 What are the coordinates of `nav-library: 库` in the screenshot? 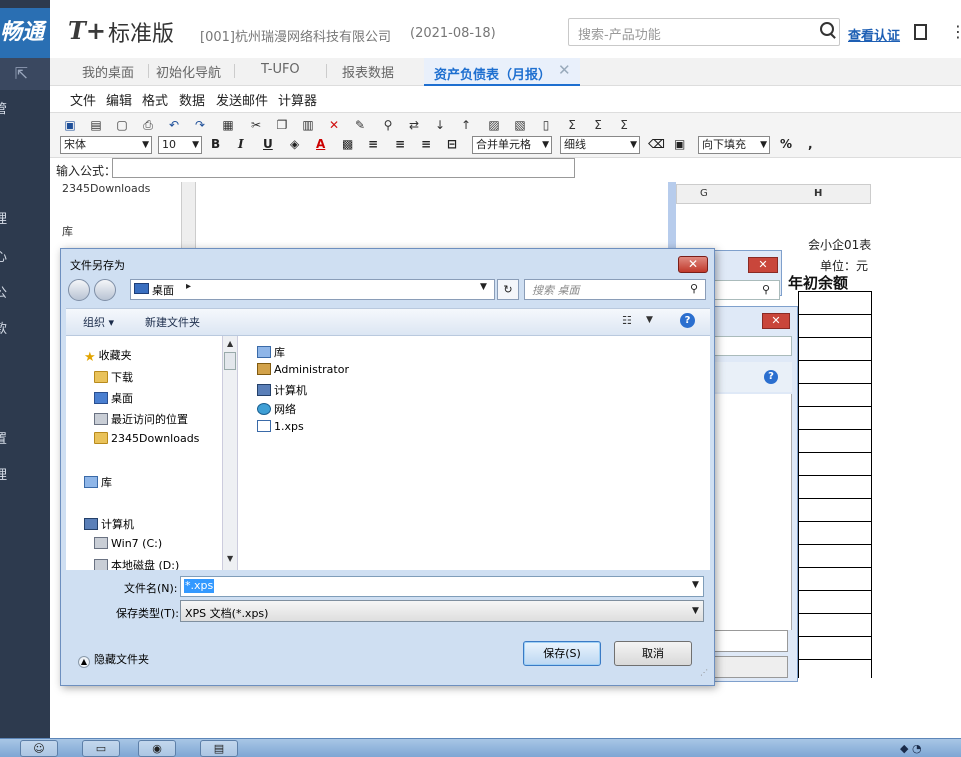 It's located at (98, 482).